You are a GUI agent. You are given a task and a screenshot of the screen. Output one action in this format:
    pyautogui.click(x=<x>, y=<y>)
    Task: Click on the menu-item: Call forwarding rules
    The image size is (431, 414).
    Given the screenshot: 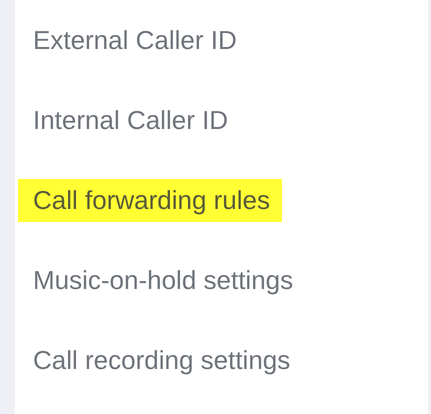 What is the action you would take?
    pyautogui.click(x=150, y=200)
    